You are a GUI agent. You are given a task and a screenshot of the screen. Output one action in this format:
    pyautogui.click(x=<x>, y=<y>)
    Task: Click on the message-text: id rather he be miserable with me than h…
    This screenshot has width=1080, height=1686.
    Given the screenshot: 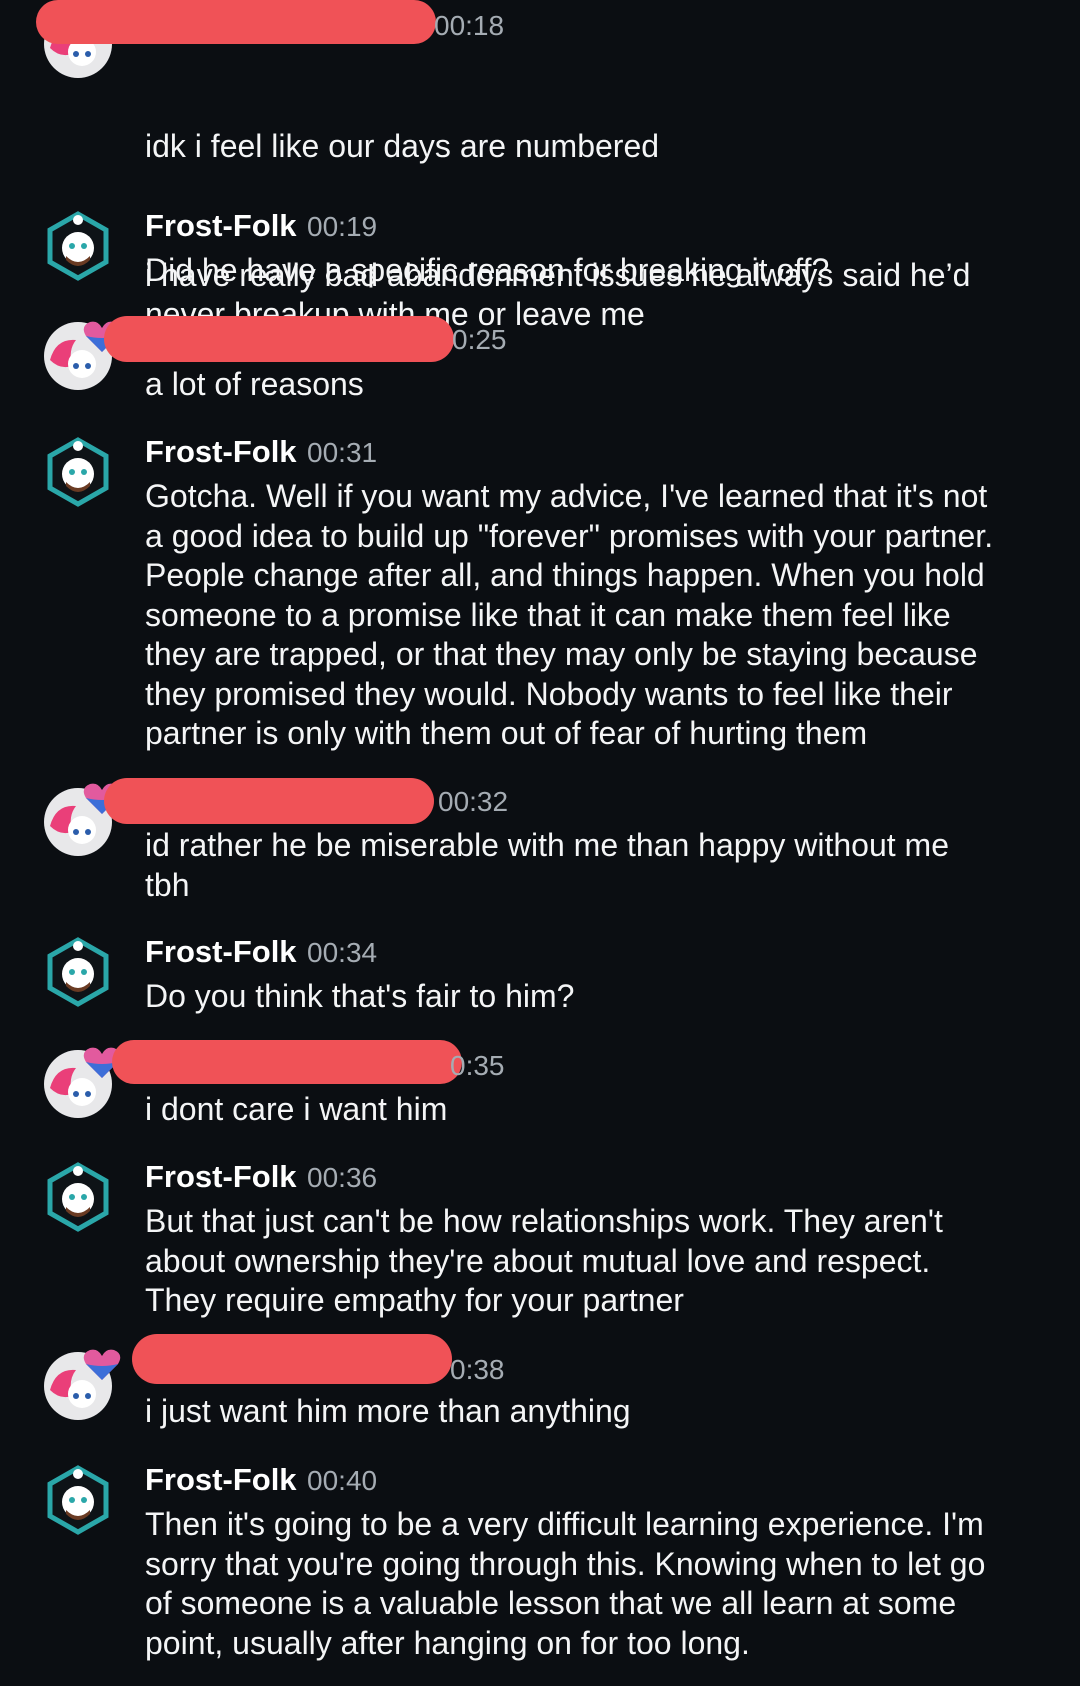 What is the action you would take?
    pyautogui.click(x=547, y=865)
    